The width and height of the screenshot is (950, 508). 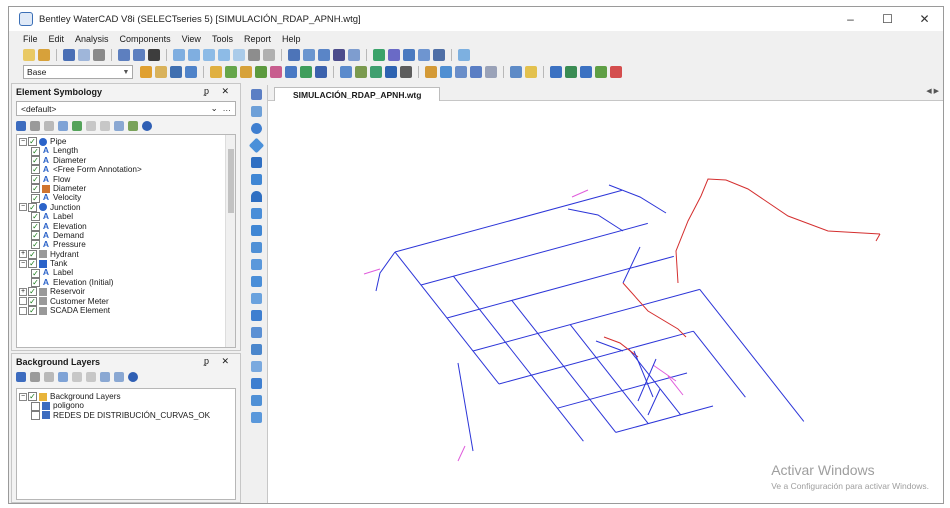 I want to click on shuffle-icon, so click(x=77, y=126).